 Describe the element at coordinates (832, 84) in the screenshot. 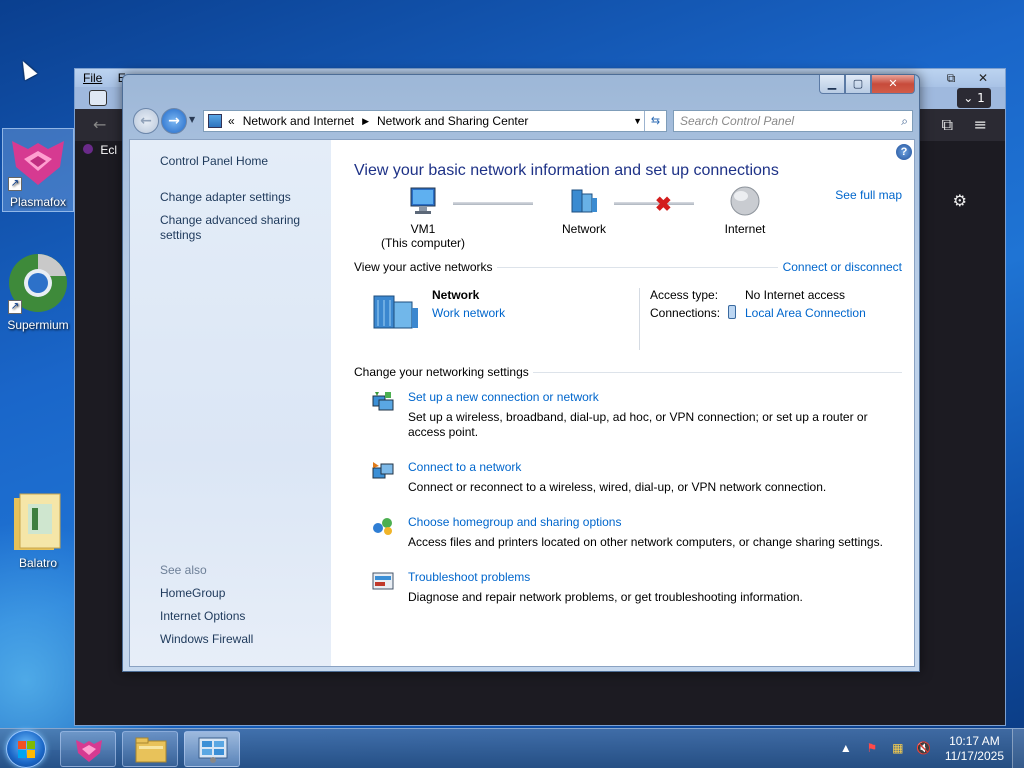

I see `minimize-button: ▁` at that location.